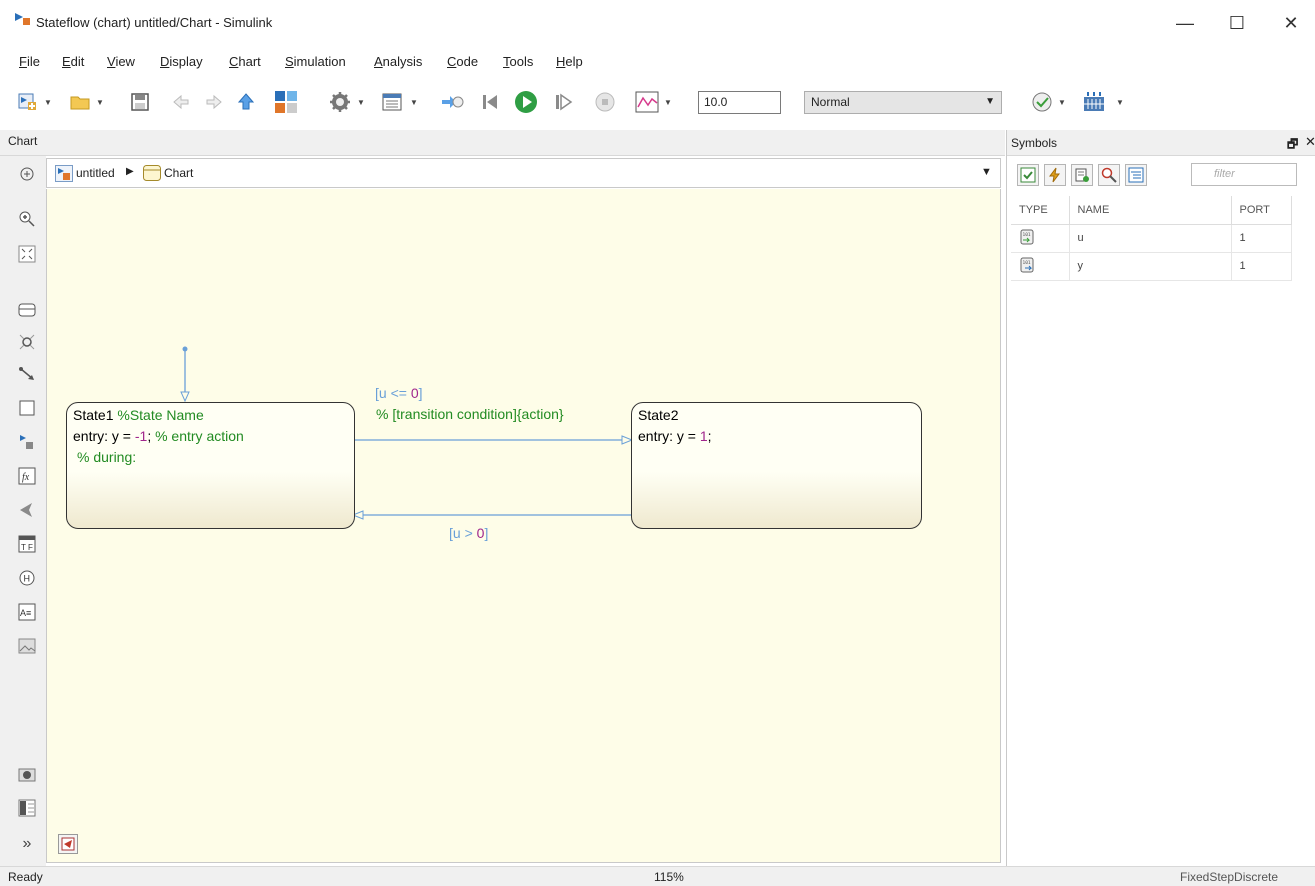 The height and width of the screenshot is (886, 1315). I want to click on transition-top-condition: [u <= 0], so click(399, 393).